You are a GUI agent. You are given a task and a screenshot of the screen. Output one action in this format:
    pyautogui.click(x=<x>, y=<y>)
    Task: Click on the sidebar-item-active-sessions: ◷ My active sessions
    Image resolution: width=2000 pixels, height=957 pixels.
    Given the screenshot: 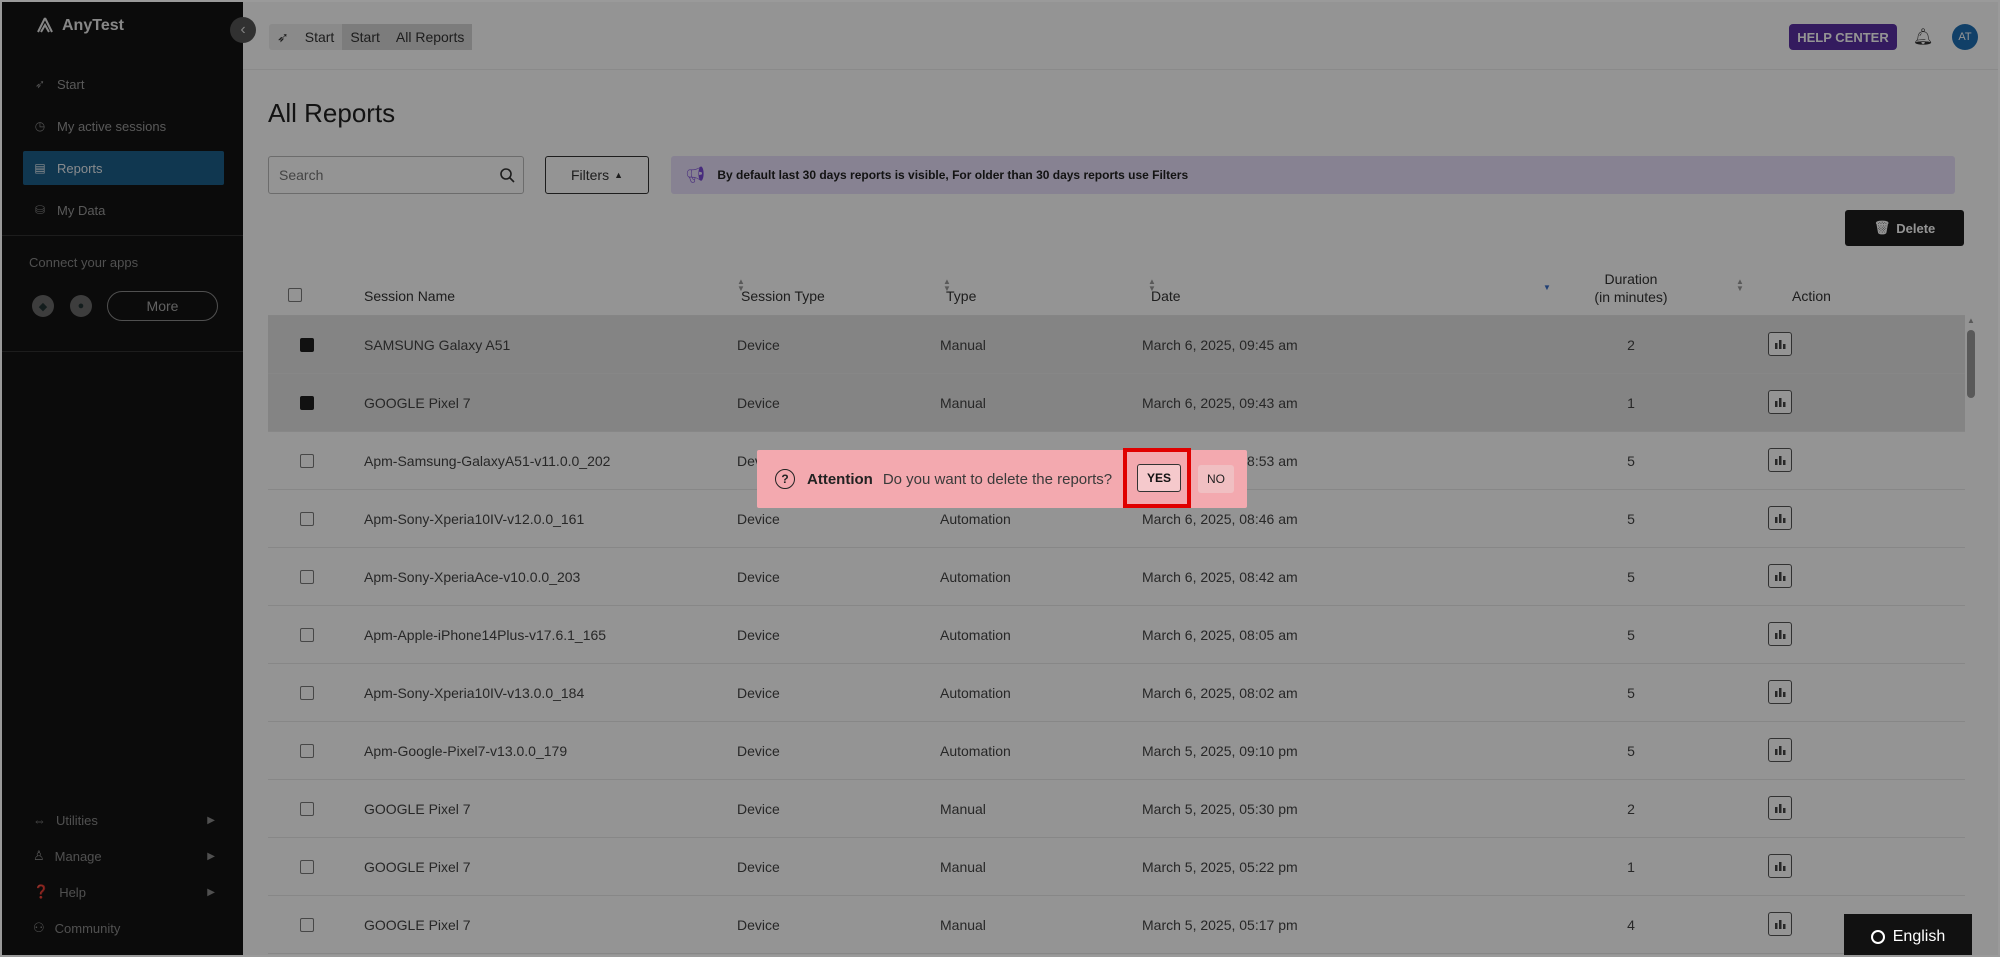 What is the action you would take?
    pyautogui.click(x=123, y=126)
    